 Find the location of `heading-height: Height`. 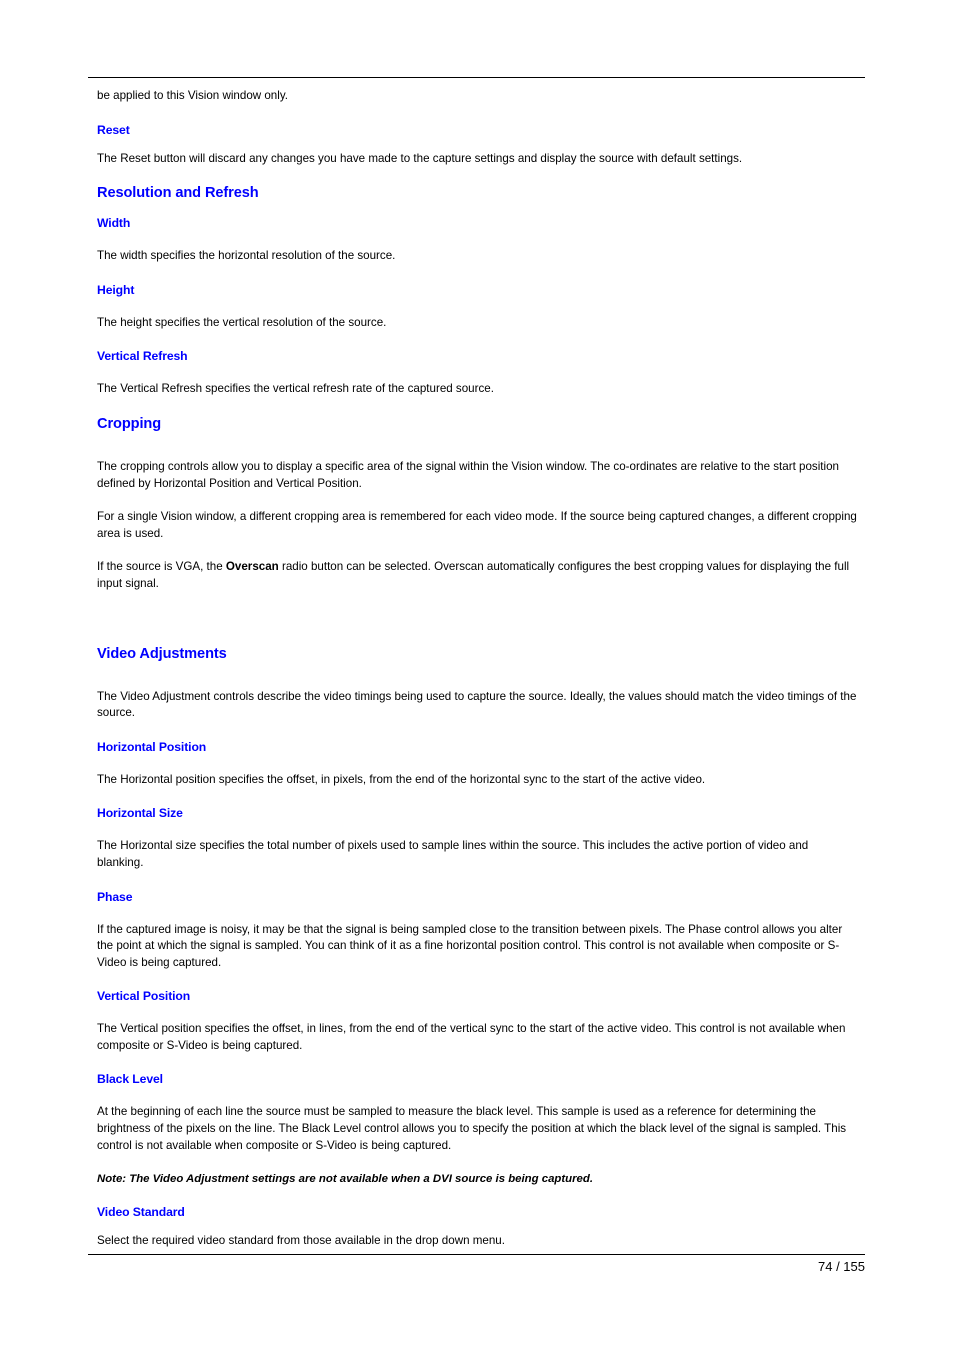

heading-height: Height is located at coordinates (116, 289).